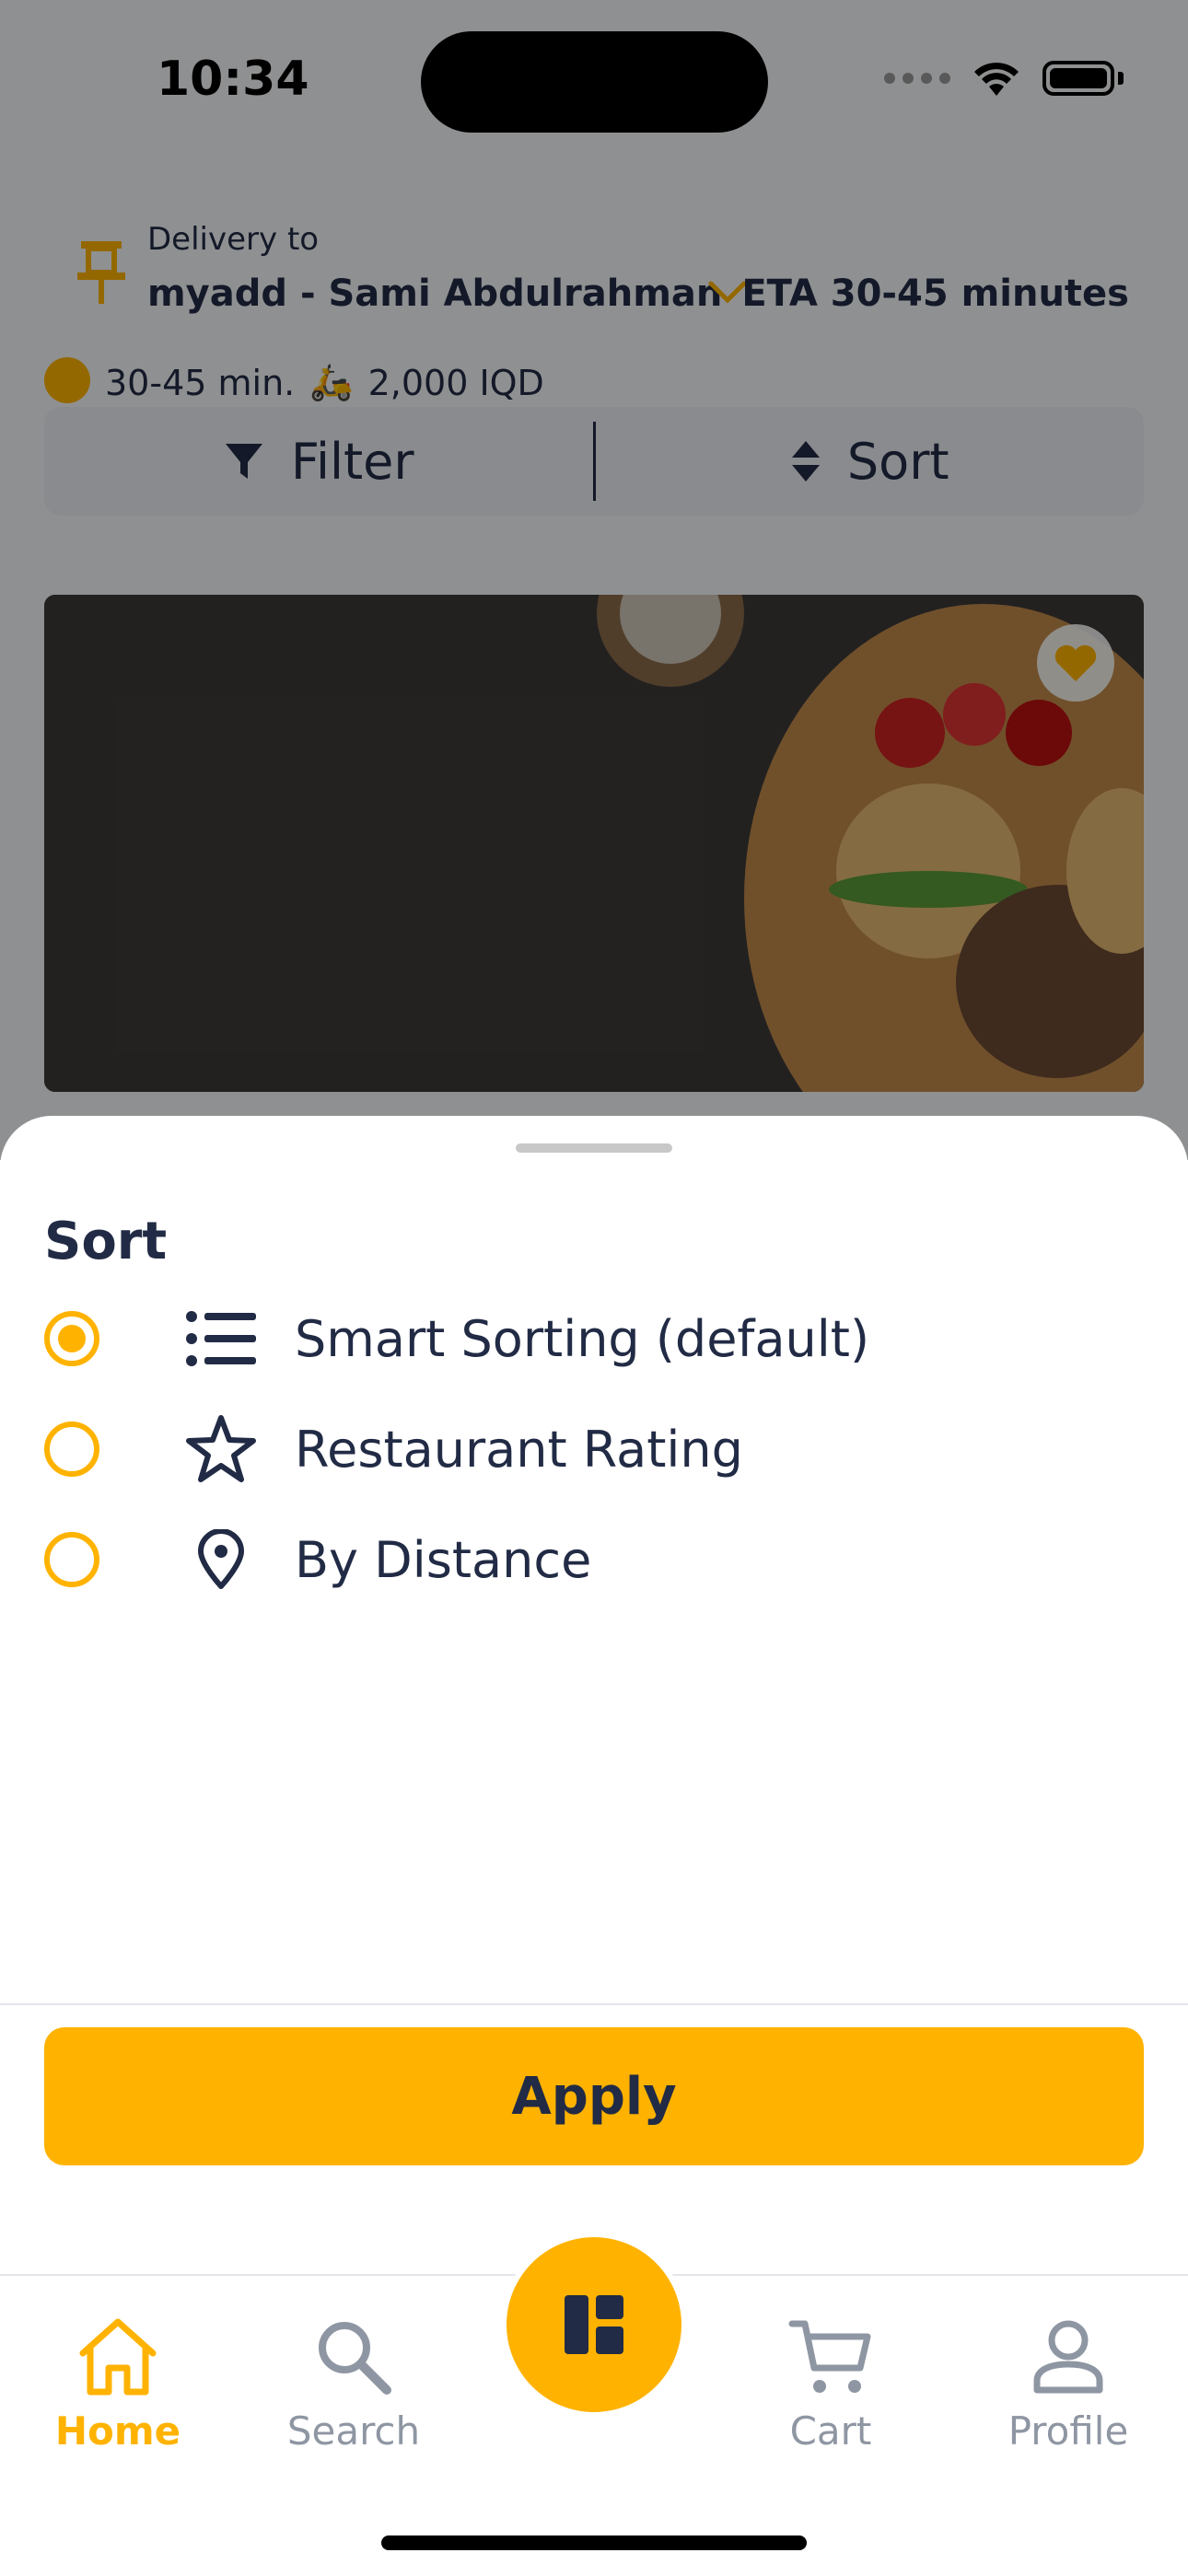  I want to click on location-pin-icon, so click(221, 1559).